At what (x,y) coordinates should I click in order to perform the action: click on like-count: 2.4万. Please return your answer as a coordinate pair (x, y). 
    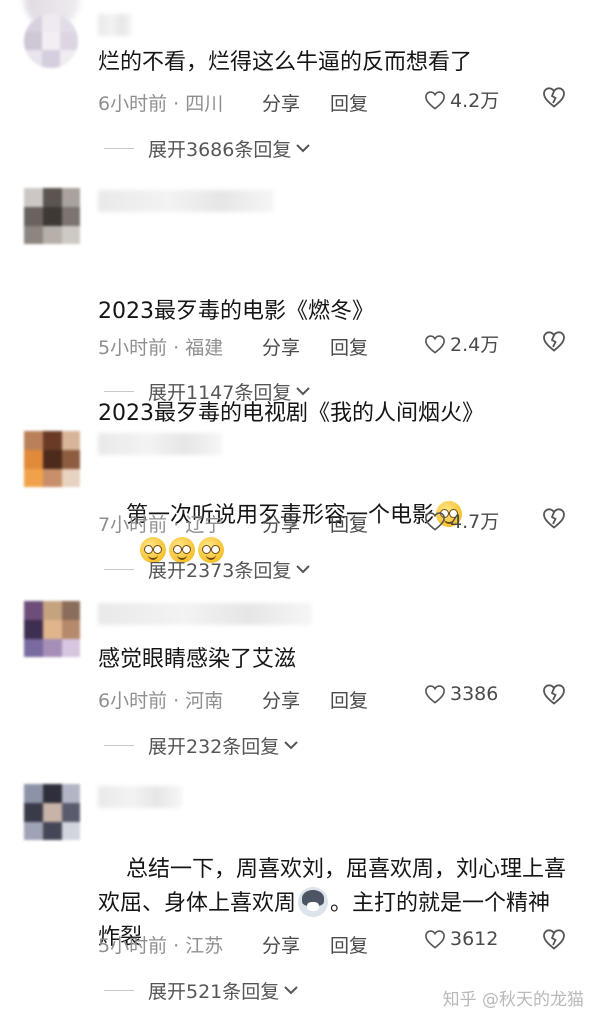
    Looking at the image, I should click on (475, 345).